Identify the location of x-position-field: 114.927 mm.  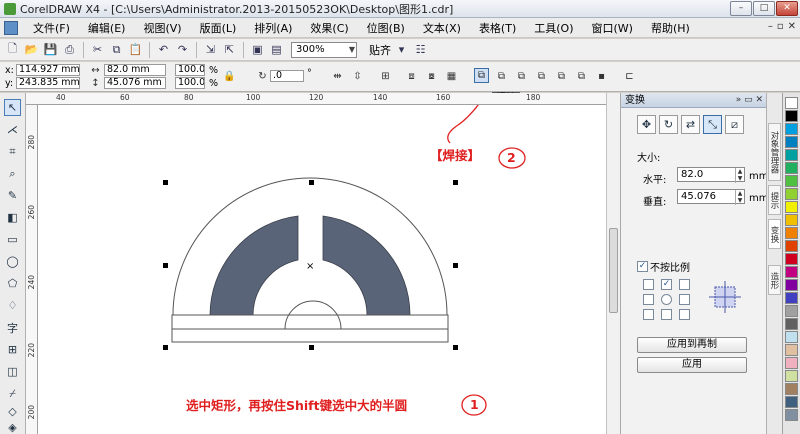
(48, 70).